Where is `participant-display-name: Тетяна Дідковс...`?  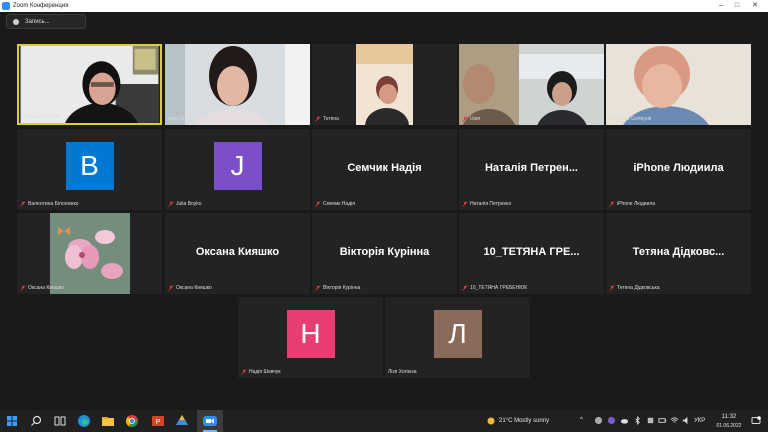
participant-display-name: Тетяна Дідковс... is located at coordinates (678, 252).